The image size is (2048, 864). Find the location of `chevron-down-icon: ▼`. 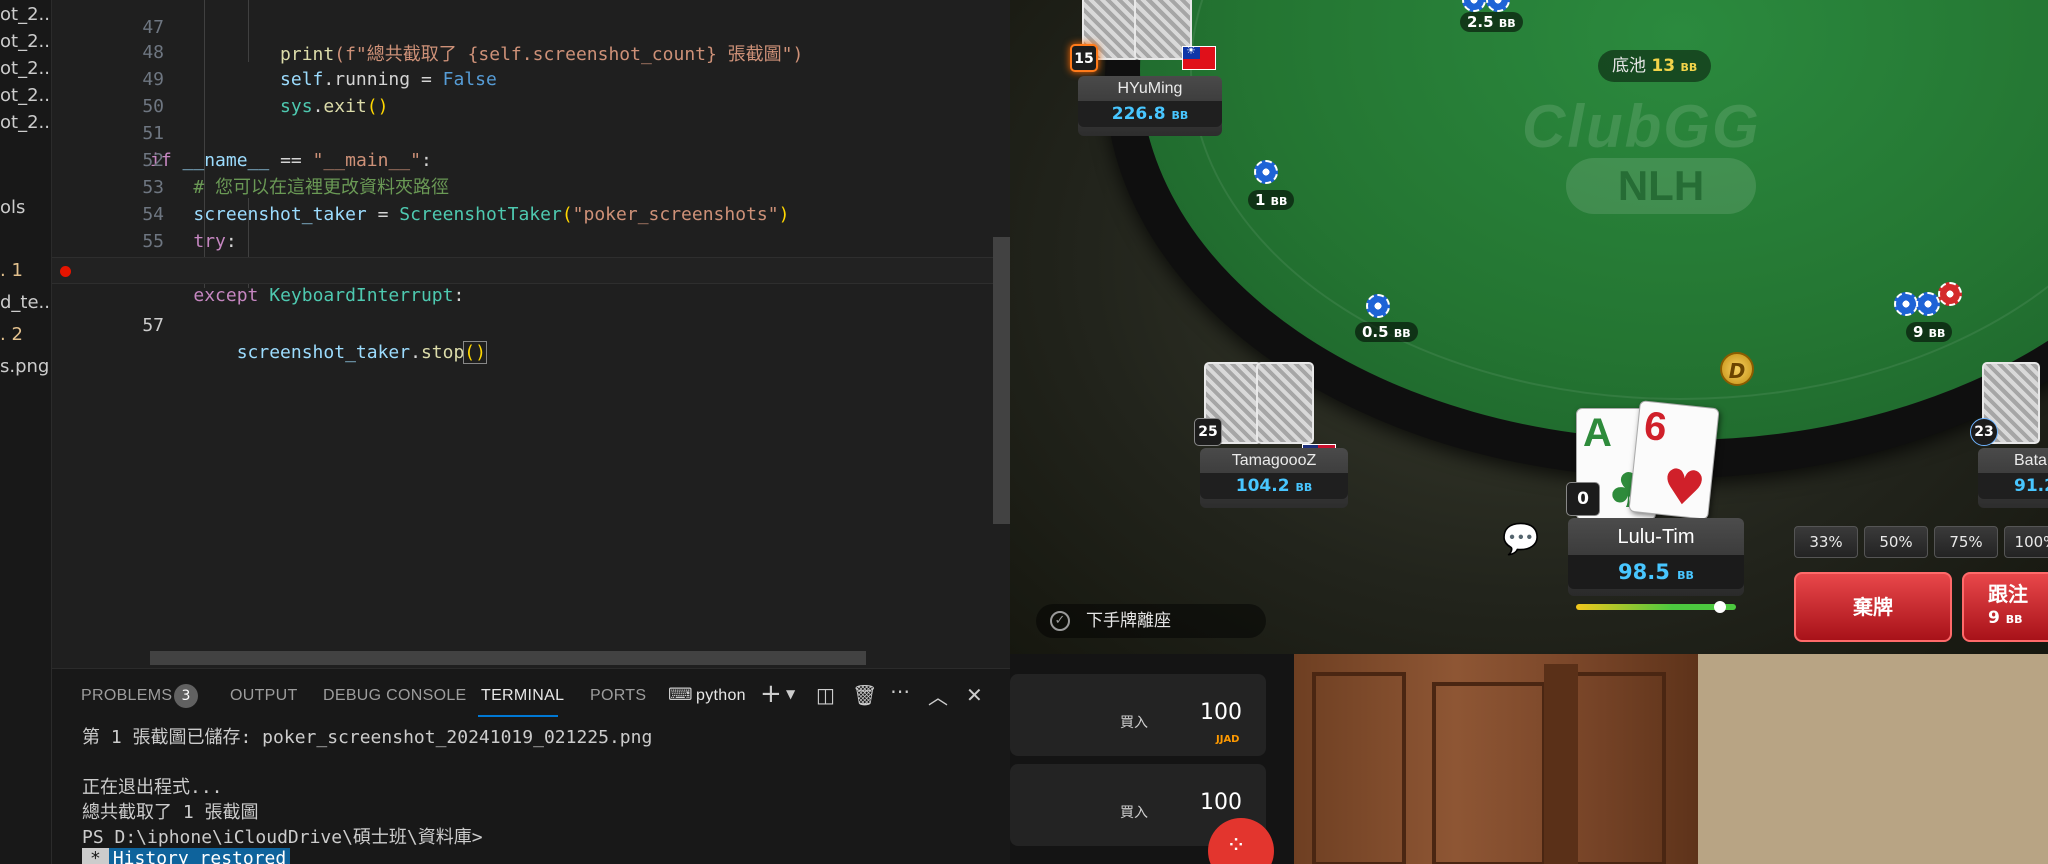

chevron-down-icon: ▼ is located at coordinates (790, 694).